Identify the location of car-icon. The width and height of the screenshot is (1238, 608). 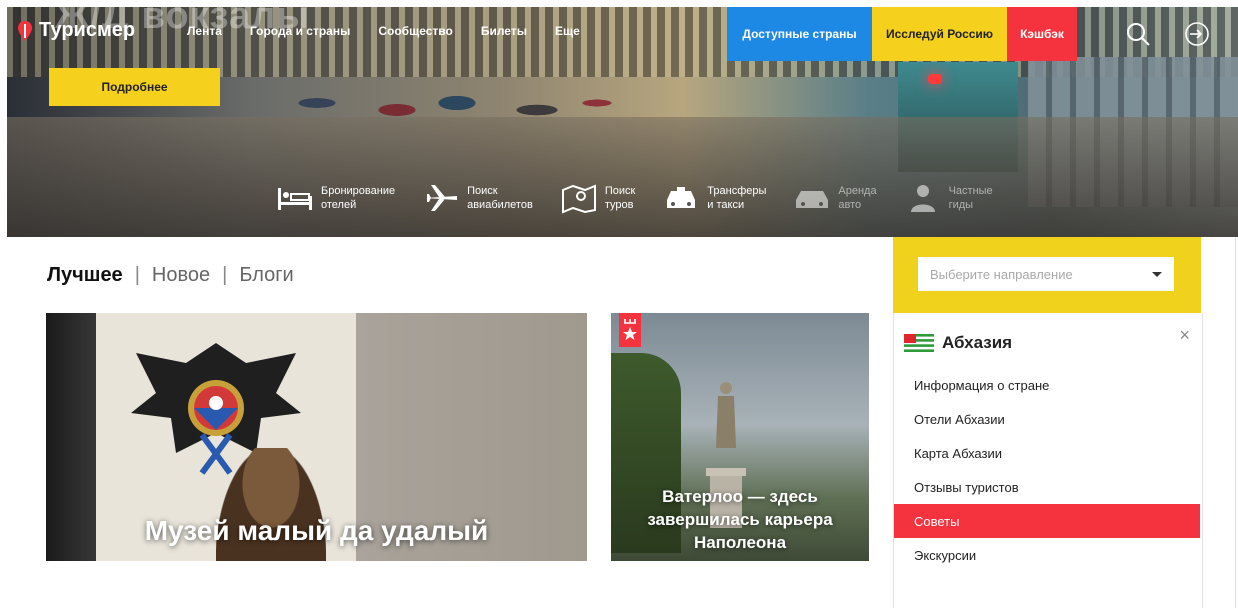
(812, 199).